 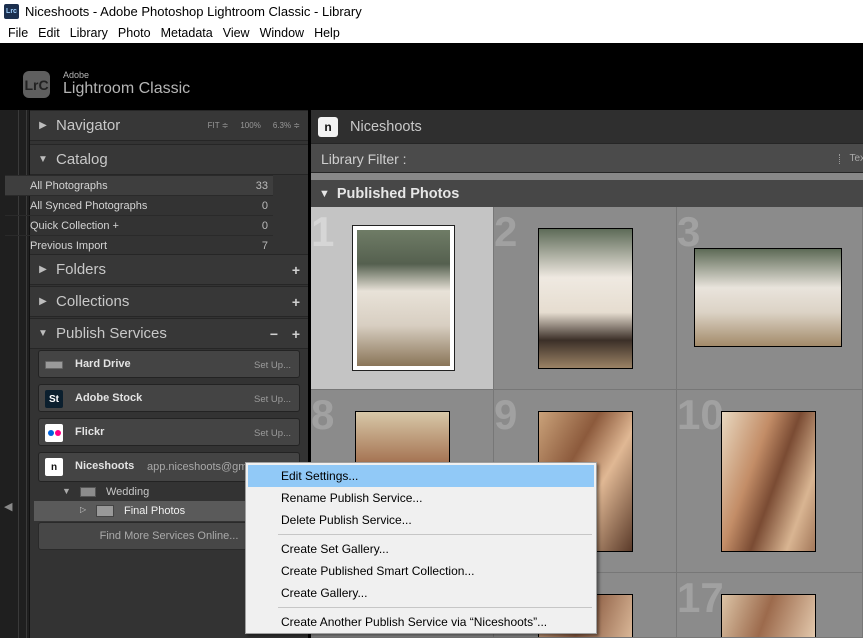 I want to click on filter-text-tab: Tex, so click(x=851, y=158).